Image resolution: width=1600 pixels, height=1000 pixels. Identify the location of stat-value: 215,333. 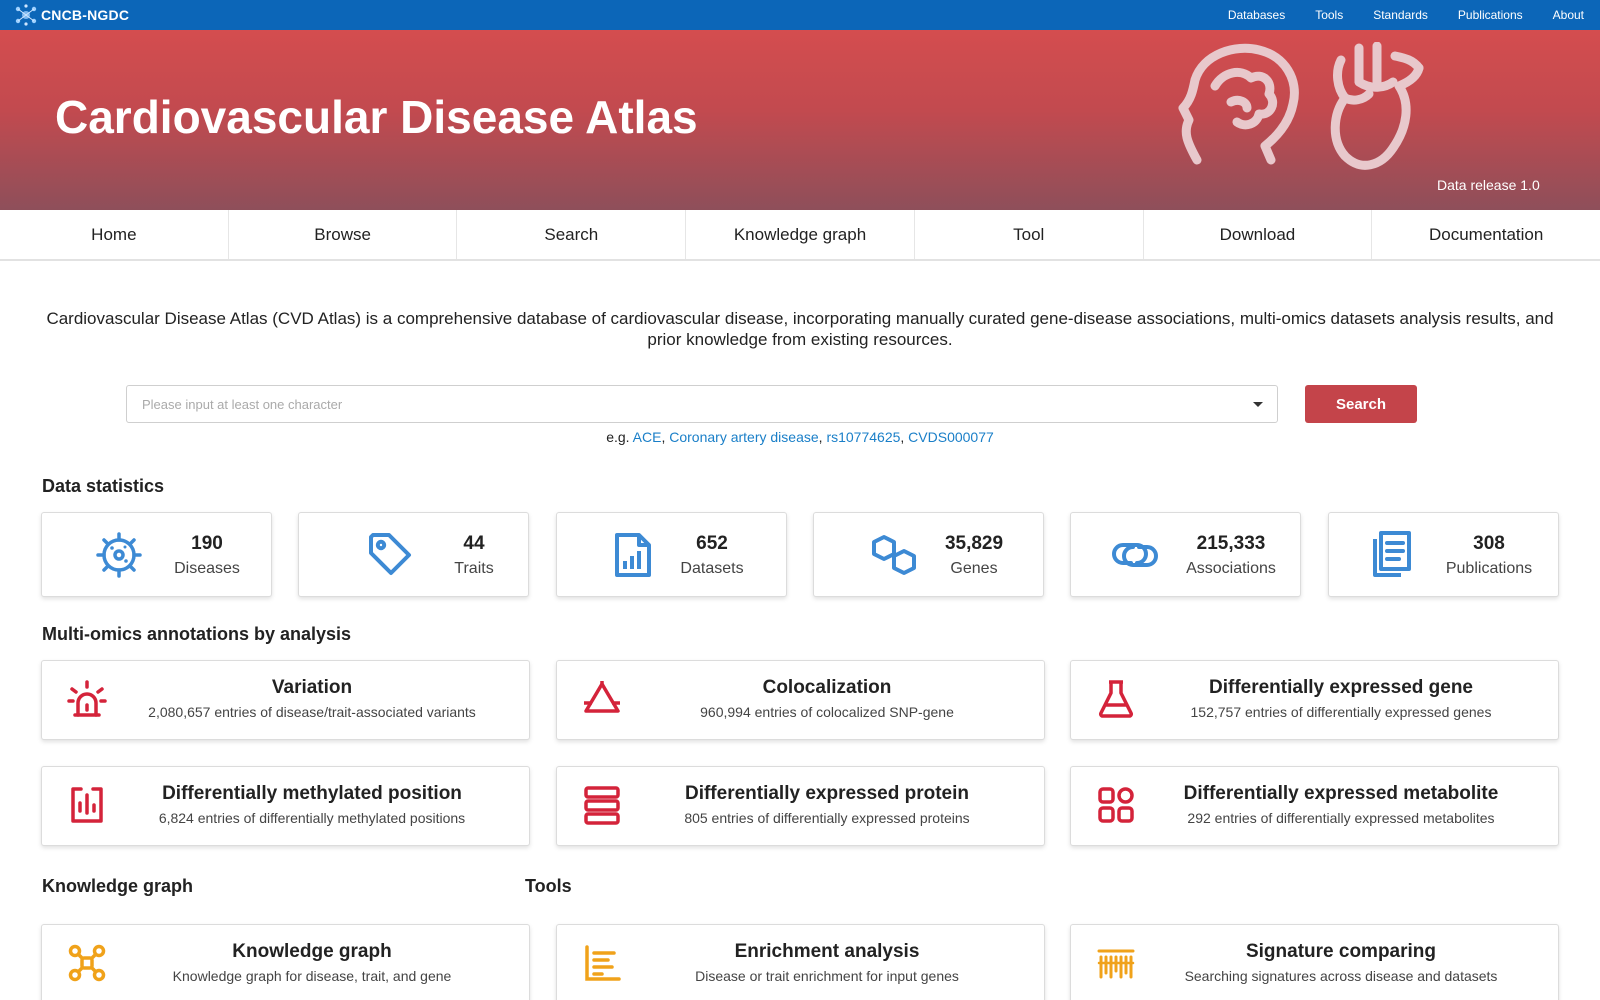
(1231, 543).